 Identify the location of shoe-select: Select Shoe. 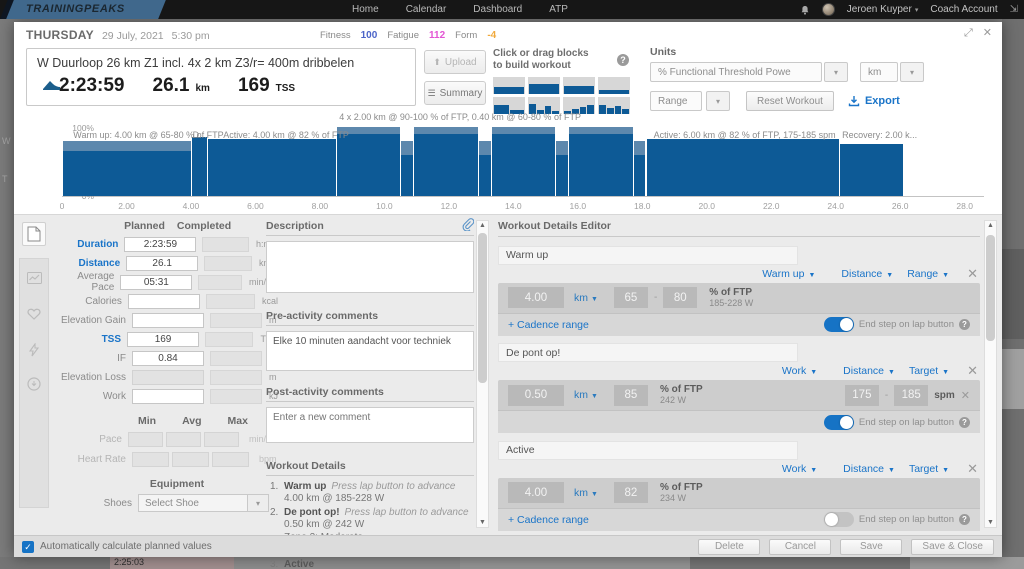
(193, 503).